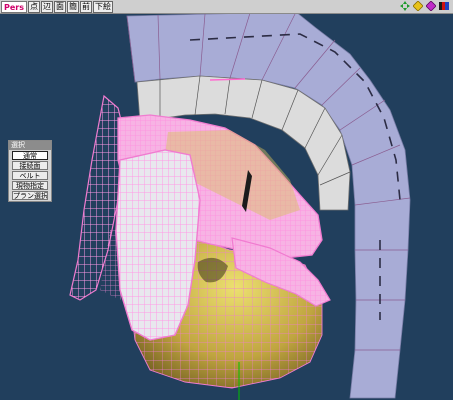 The image size is (453, 400). I want to click on face-mode-button: 面, so click(60, 6).